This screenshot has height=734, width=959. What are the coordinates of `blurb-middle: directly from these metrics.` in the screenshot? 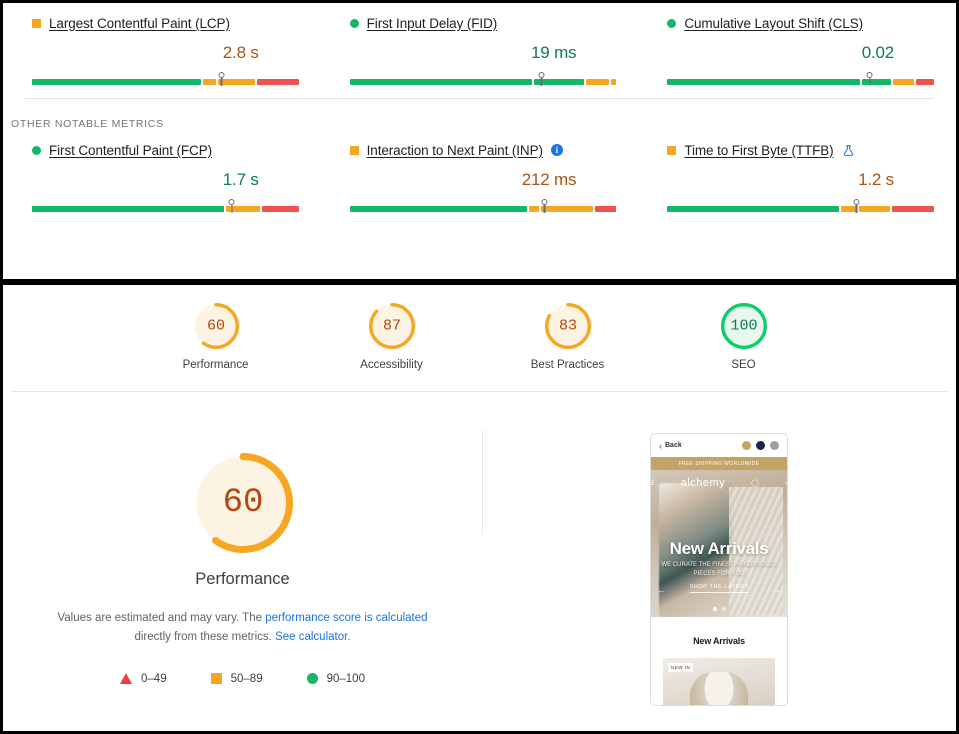 It's located at (205, 636).